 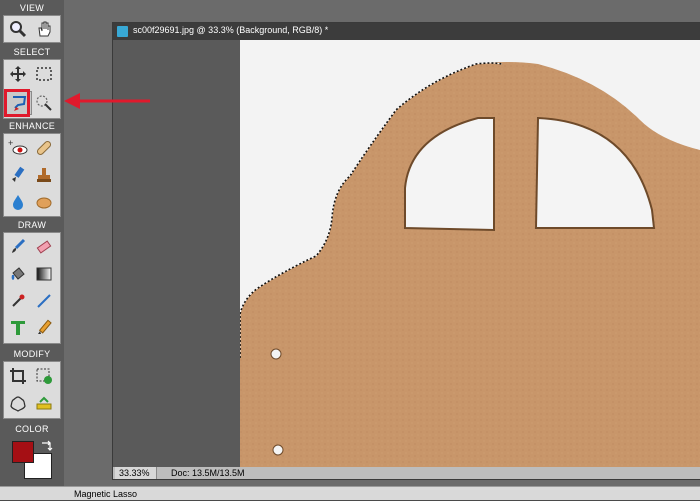 I want to click on sponge-icon, so click(x=44, y=203).